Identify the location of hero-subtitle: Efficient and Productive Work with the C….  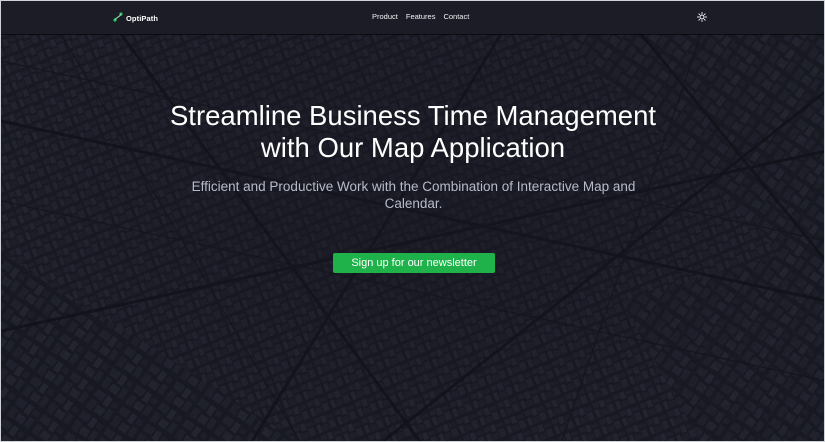
(413, 195).